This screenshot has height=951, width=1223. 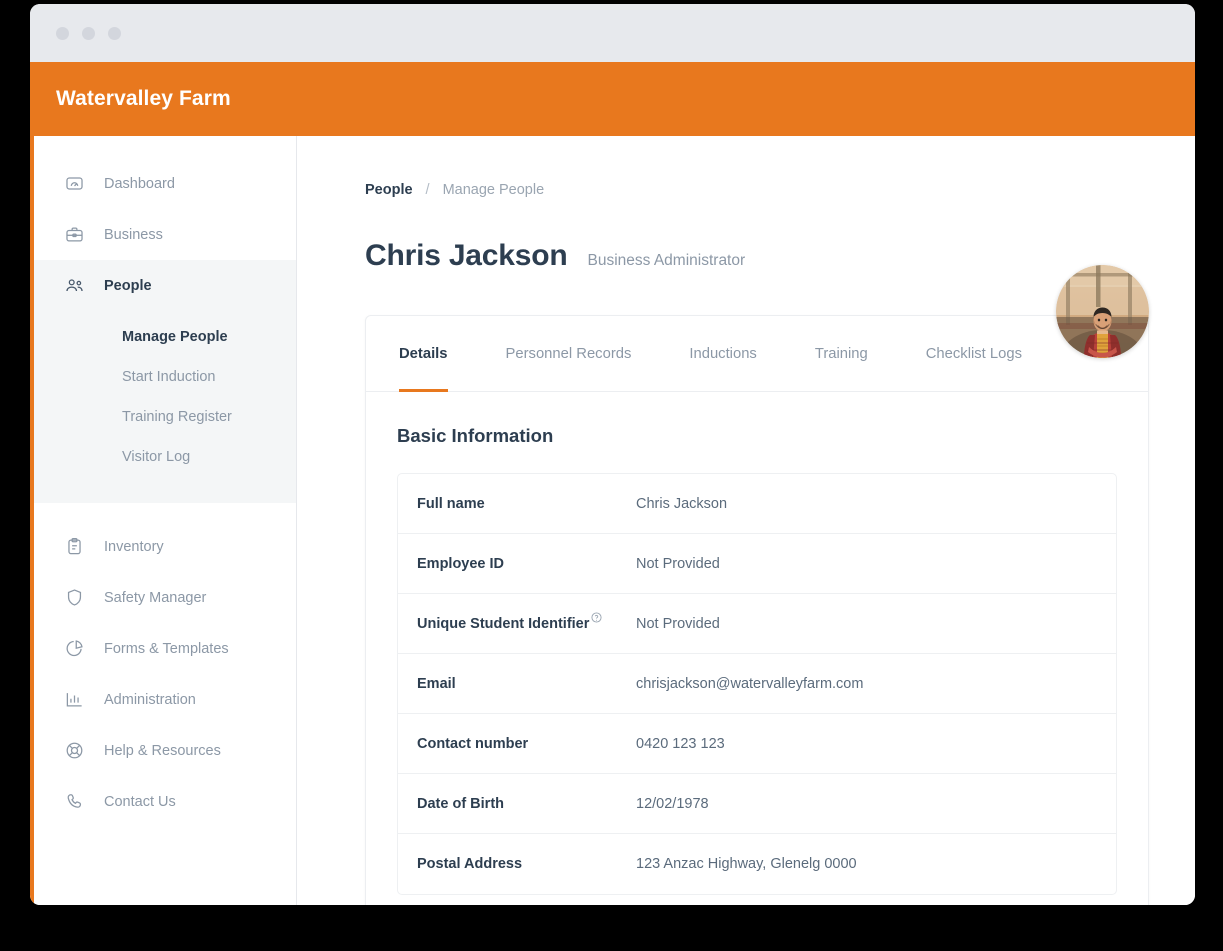 What do you see at coordinates (134, 546) in the screenshot?
I see `sidebar-item-label: Inventory` at bounding box center [134, 546].